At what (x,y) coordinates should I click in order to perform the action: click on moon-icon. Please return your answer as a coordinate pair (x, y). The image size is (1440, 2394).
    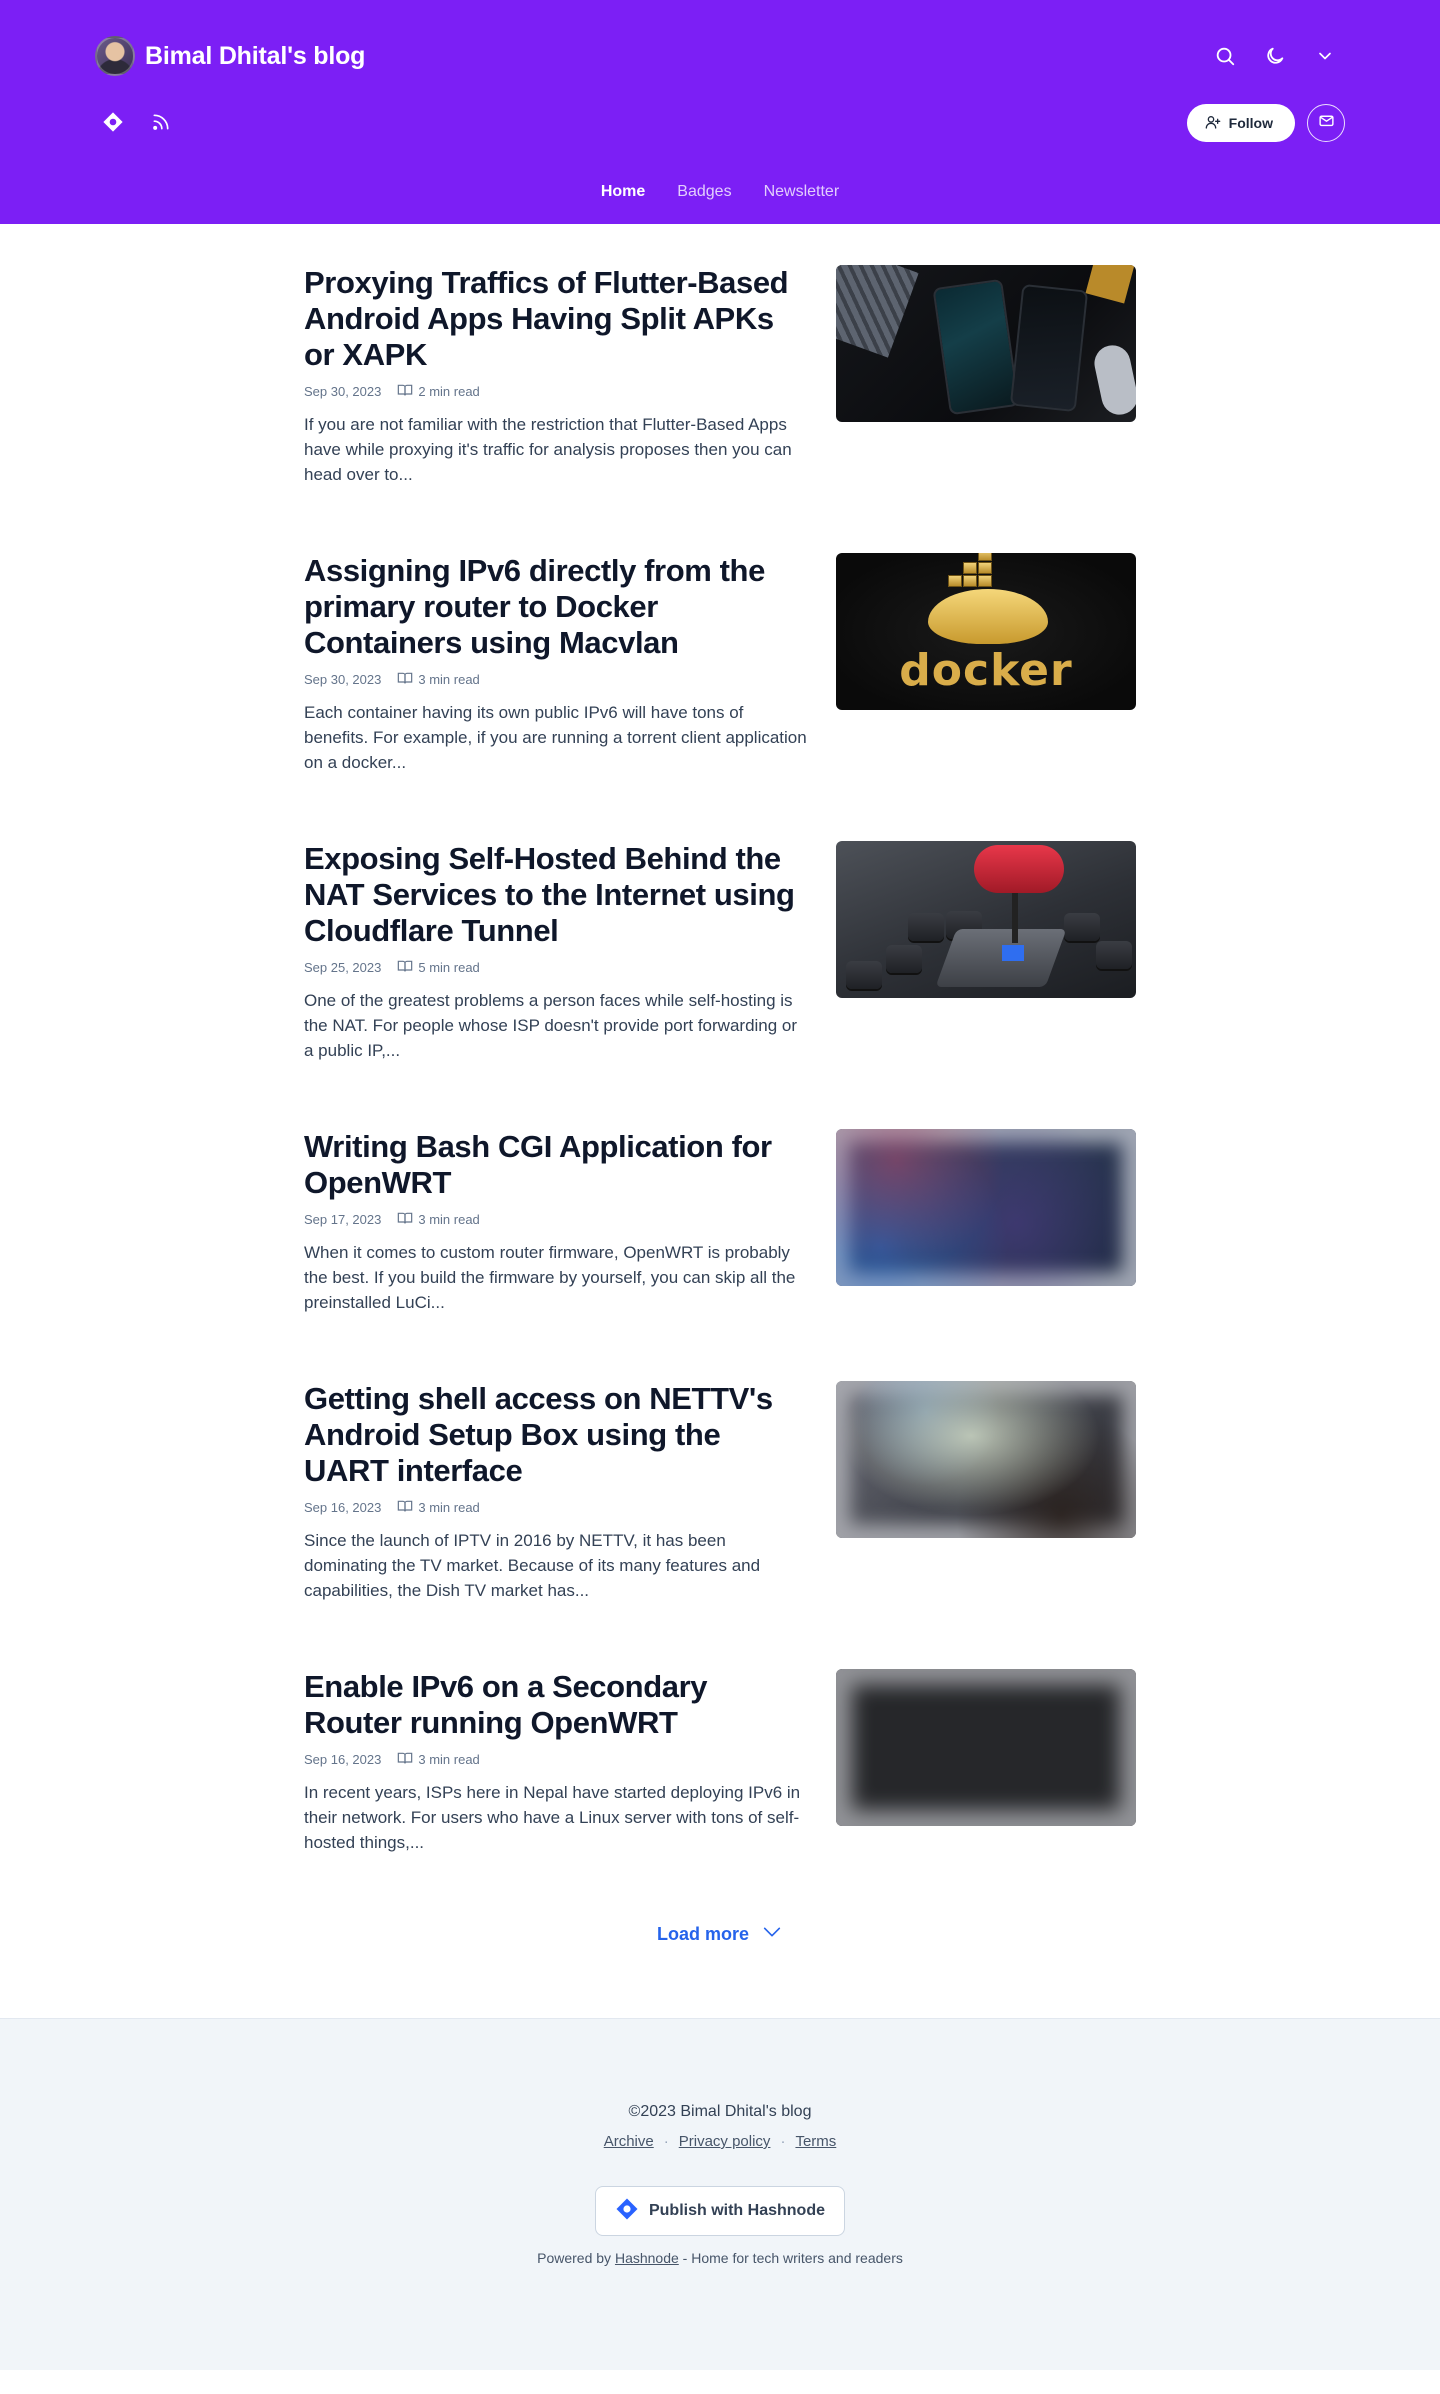
    Looking at the image, I should click on (1275, 56).